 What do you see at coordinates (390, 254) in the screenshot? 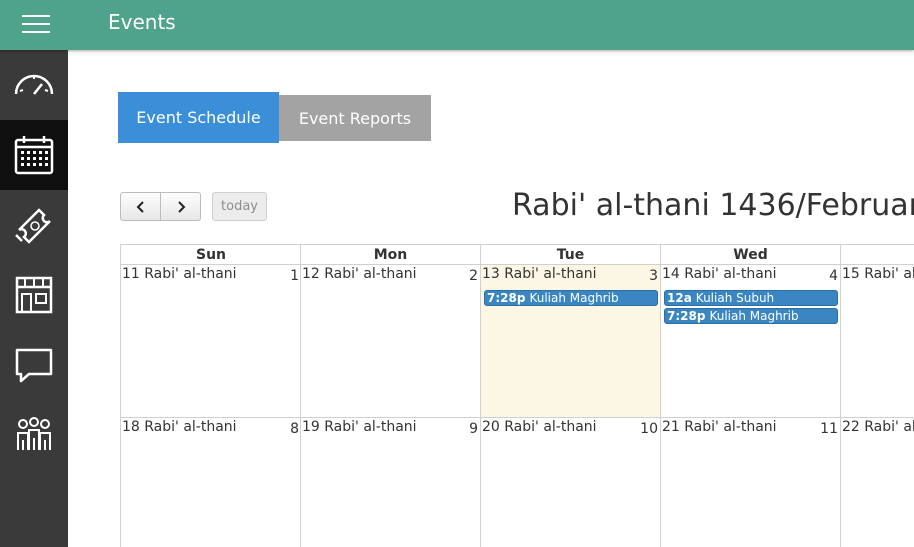
I see `day-header-mon: Mon` at bounding box center [390, 254].